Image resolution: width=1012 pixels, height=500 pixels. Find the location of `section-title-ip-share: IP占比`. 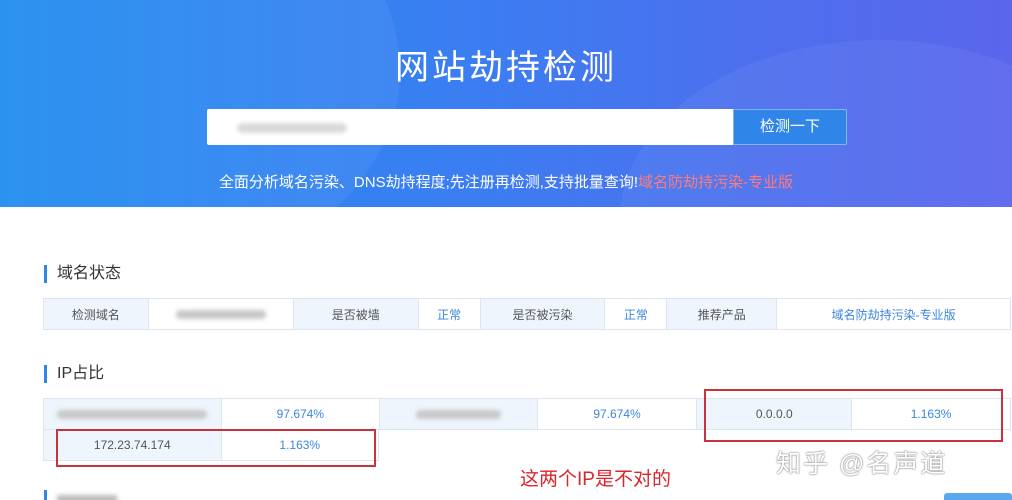

section-title-ip-share: IP占比 is located at coordinates (74, 374).